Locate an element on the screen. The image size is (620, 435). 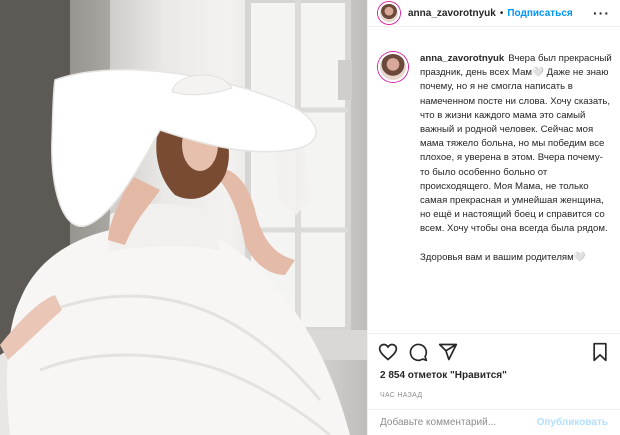
bookmark-icon is located at coordinates (600, 352).